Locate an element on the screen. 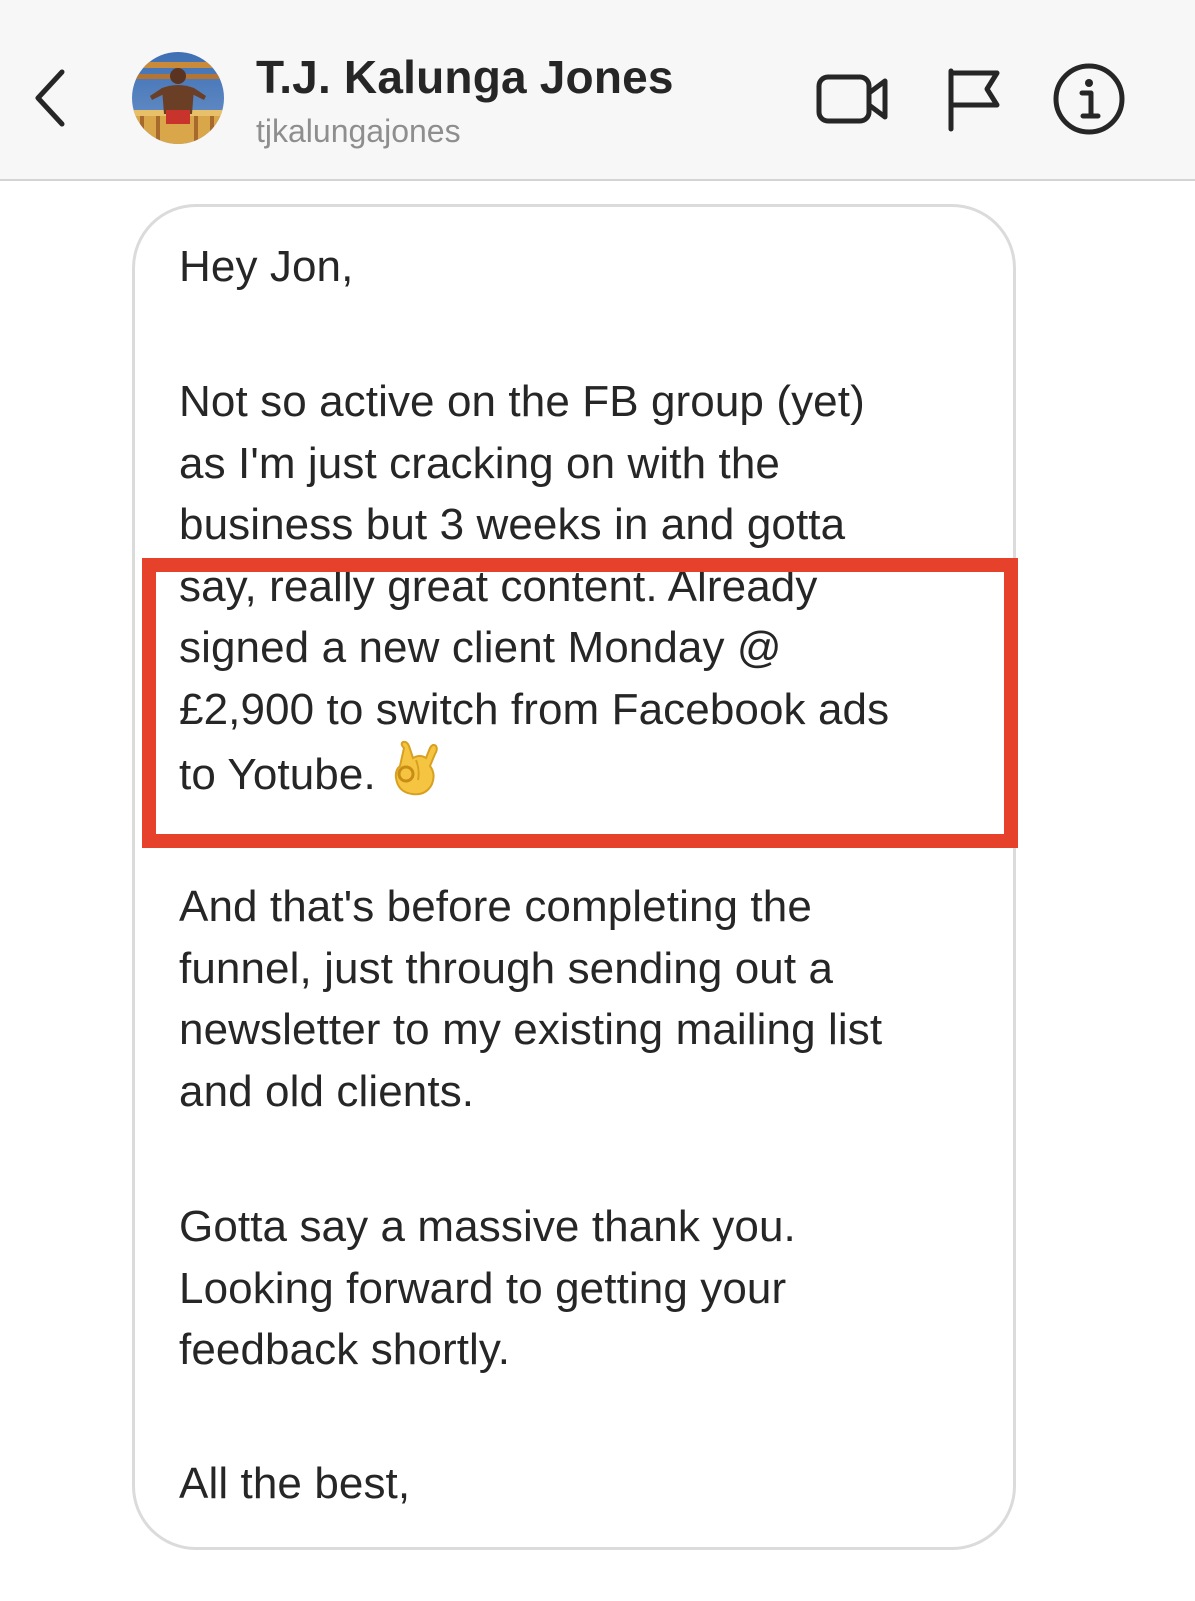  message-signoff: All the best, is located at coordinates (295, 1483).